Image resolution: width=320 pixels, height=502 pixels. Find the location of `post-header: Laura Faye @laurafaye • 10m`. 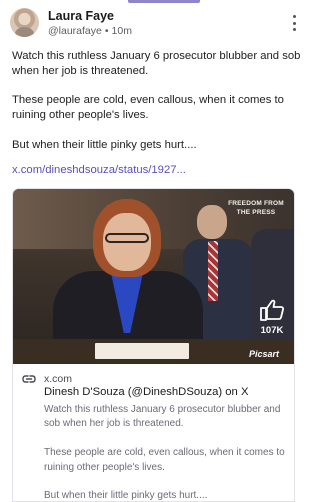

post-header: Laura Faye @laurafaye • 10m is located at coordinates (155, 23).